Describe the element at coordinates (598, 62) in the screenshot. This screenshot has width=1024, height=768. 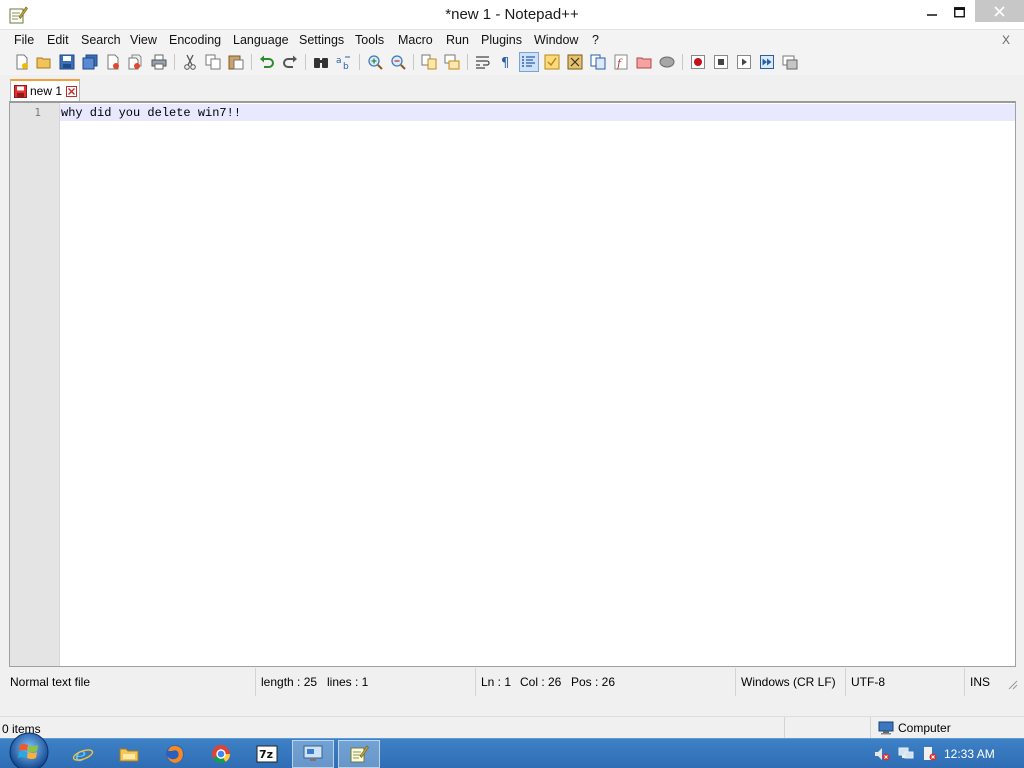
I see `function-list-button` at that location.